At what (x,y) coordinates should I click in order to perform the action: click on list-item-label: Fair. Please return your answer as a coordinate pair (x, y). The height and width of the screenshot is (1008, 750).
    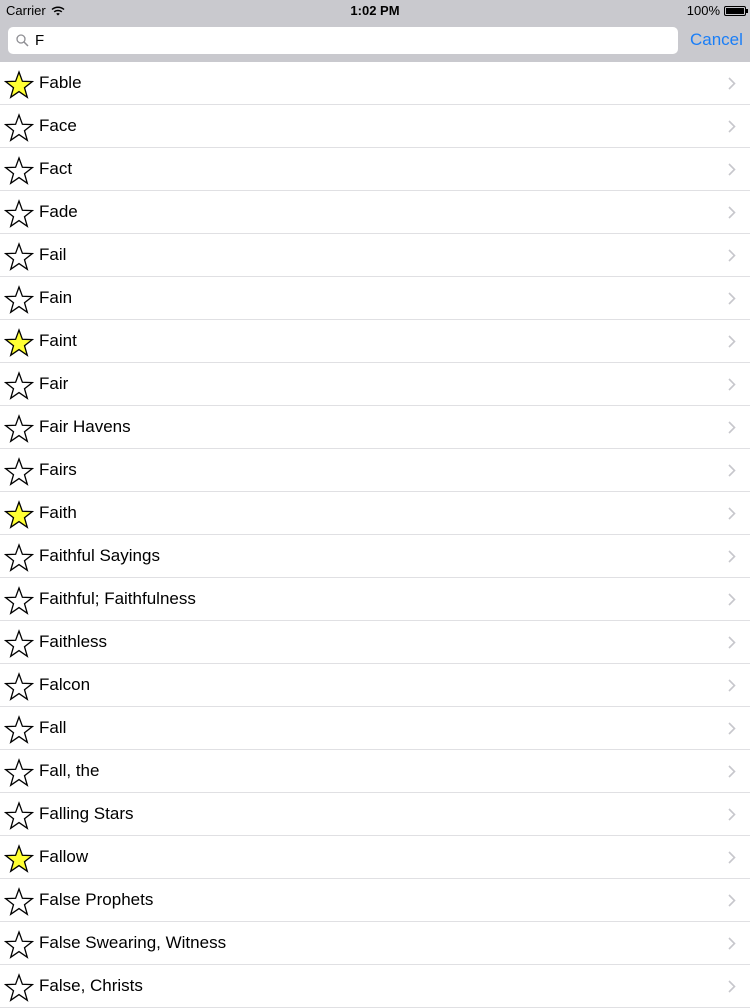
    Looking at the image, I should click on (54, 383).